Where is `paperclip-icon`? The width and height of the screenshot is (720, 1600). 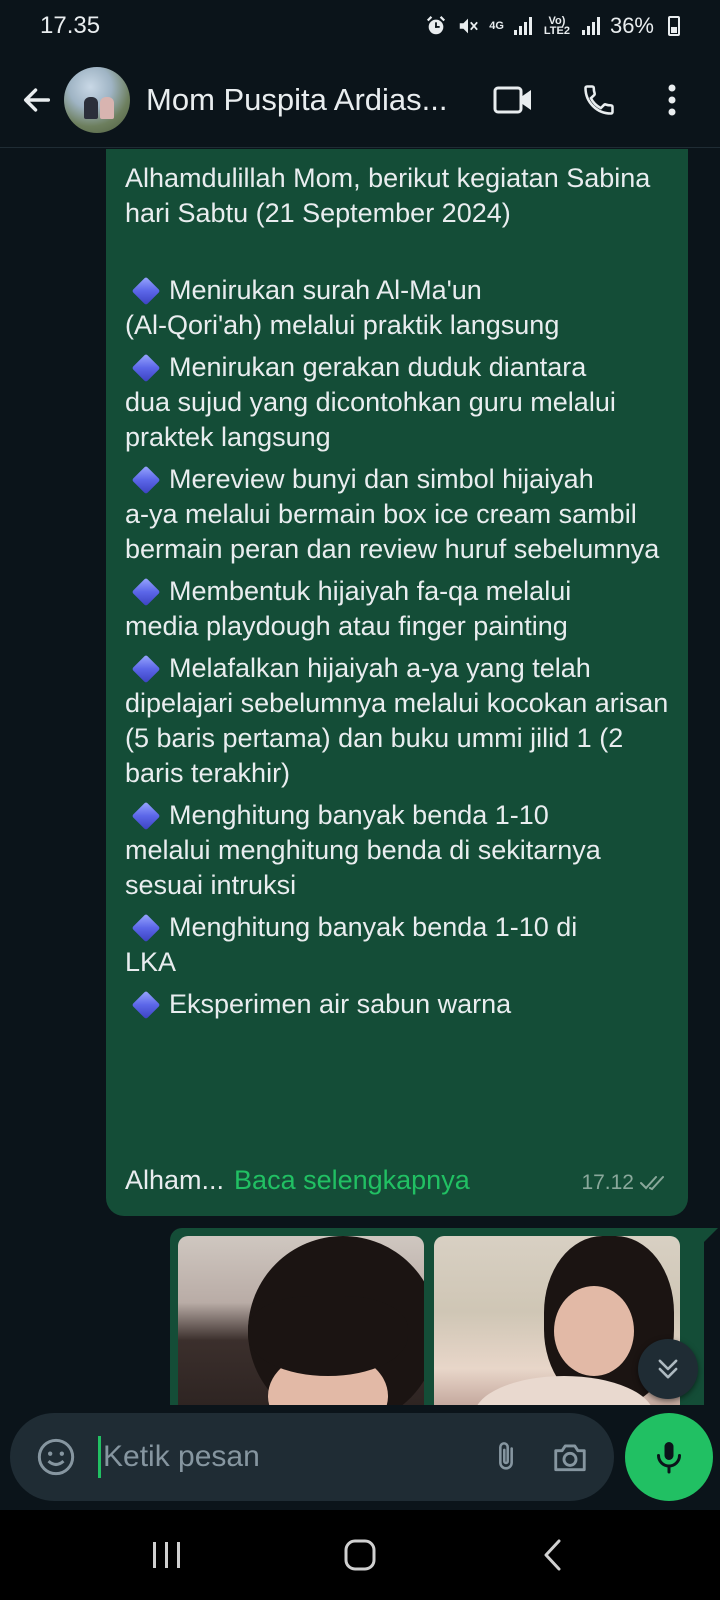
paperclip-icon is located at coordinates (506, 1456).